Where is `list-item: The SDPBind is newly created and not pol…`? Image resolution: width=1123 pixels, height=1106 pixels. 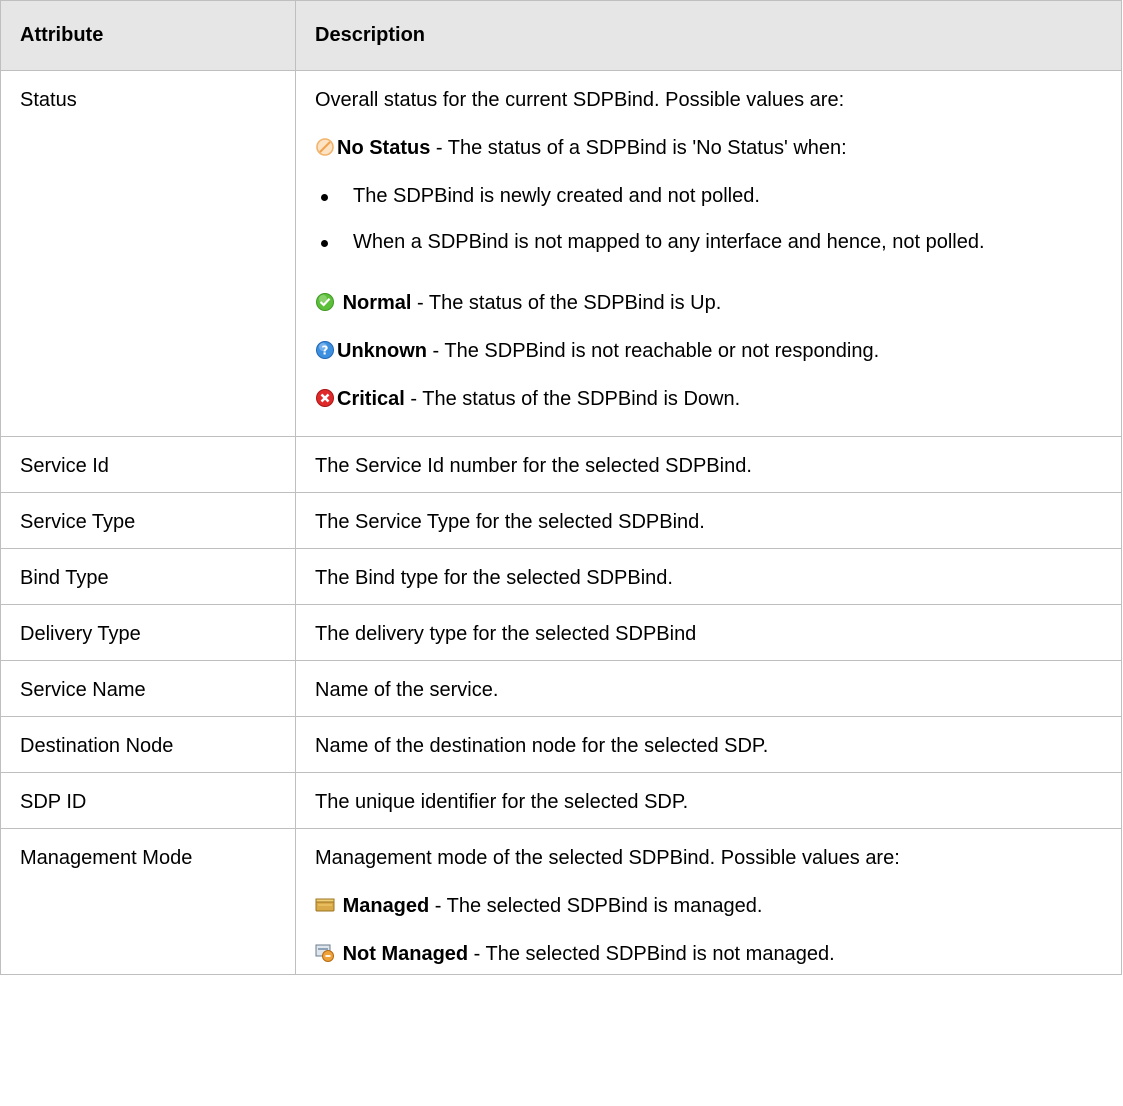
list-item: The SDPBind is newly created and not pol… is located at coordinates (721, 196).